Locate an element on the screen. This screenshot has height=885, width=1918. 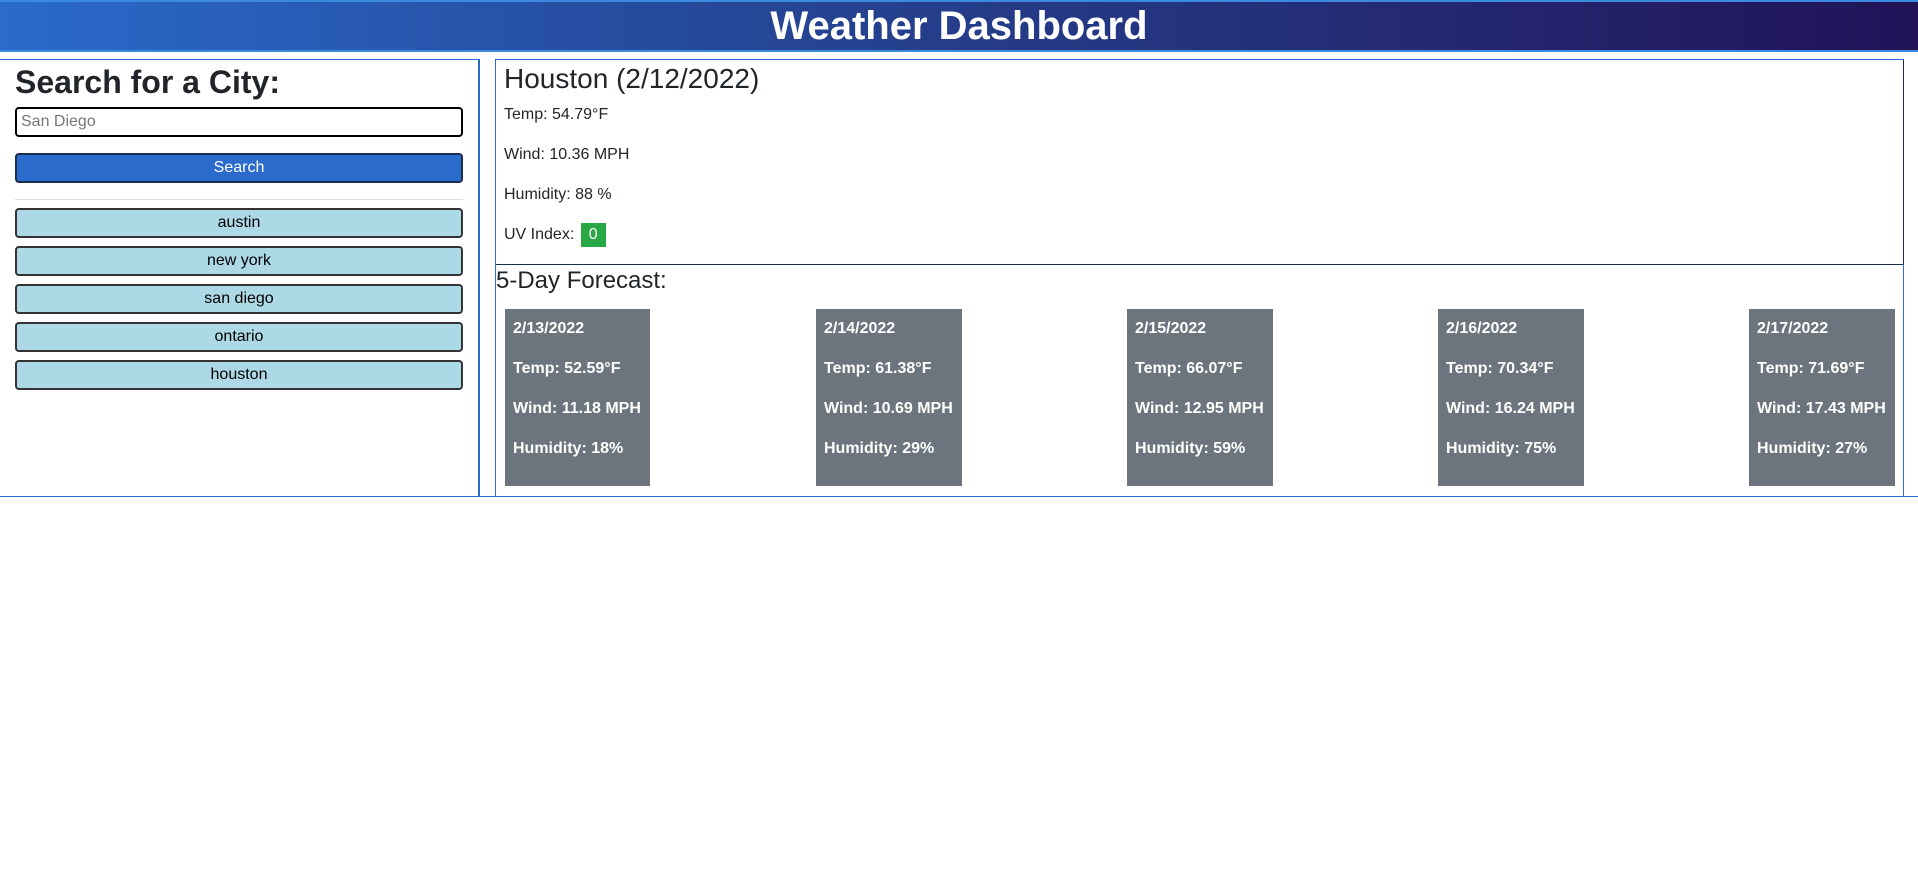
city-search-input is located at coordinates (239, 122).